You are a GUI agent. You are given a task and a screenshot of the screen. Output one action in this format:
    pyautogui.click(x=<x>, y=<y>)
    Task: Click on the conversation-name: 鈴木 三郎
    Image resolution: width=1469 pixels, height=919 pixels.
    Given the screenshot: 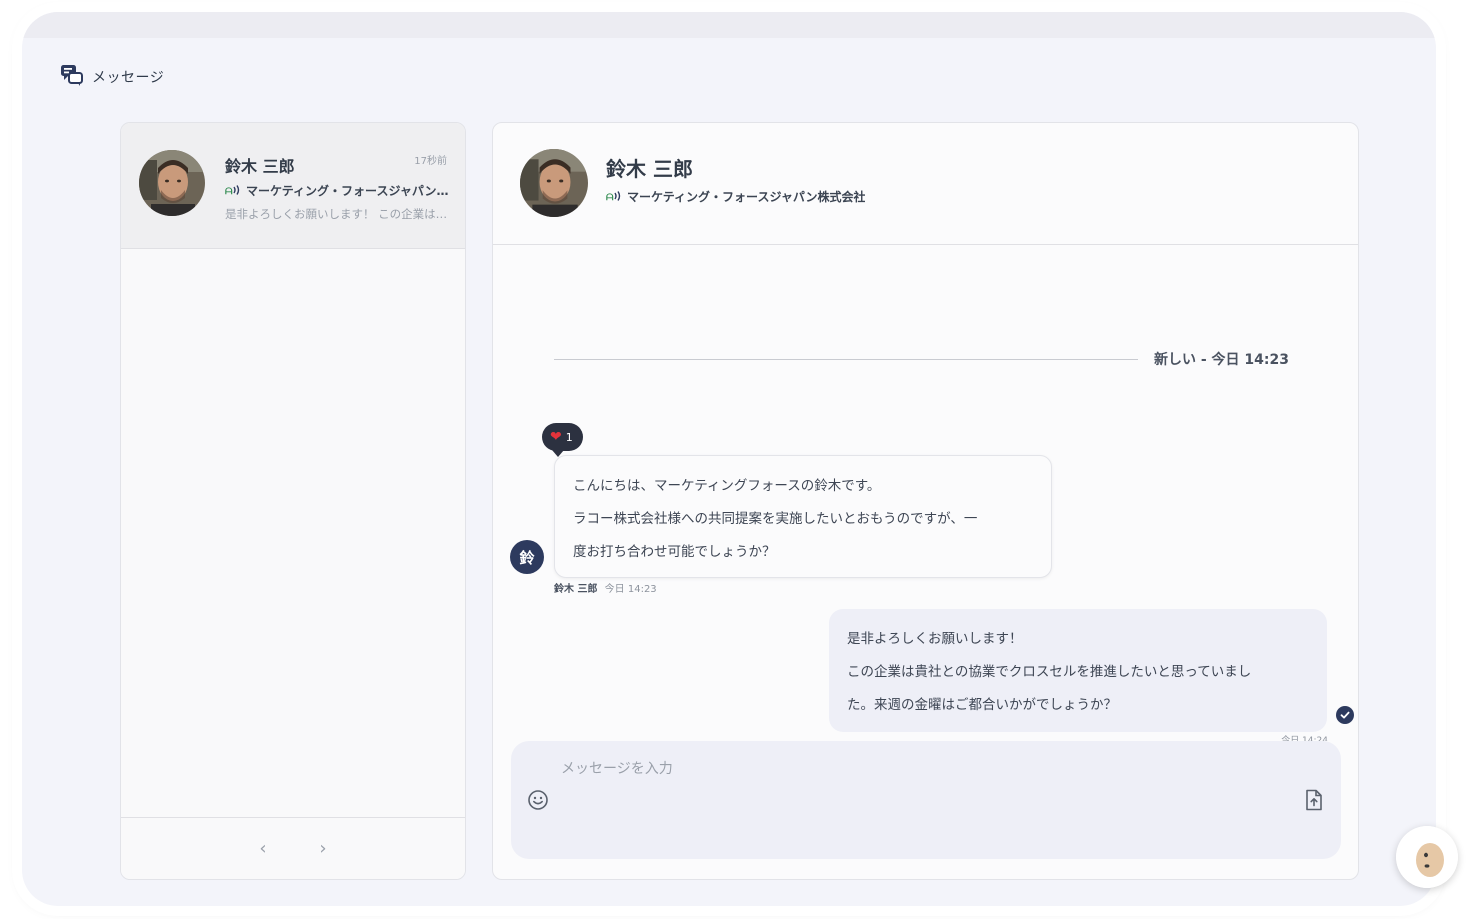 What is the action you would take?
    pyautogui.click(x=260, y=166)
    